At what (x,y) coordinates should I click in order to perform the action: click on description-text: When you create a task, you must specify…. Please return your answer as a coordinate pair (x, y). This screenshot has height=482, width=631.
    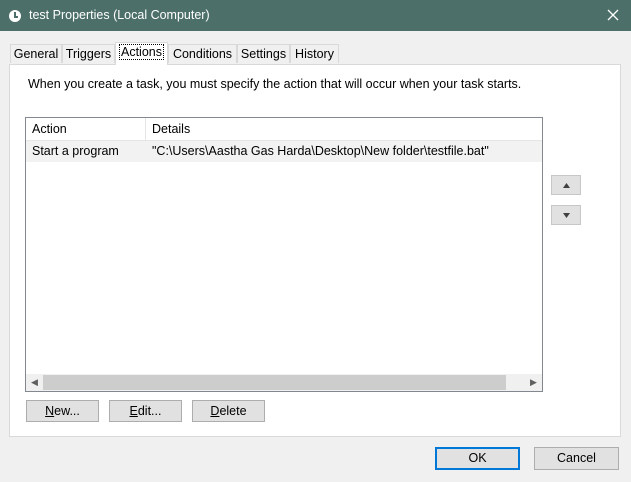
    Looking at the image, I should click on (275, 84).